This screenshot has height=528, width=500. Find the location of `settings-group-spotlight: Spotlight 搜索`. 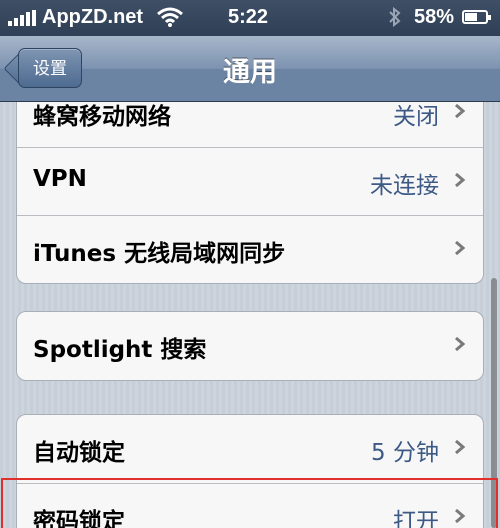

settings-group-spotlight: Spotlight 搜索 is located at coordinates (250, 346).